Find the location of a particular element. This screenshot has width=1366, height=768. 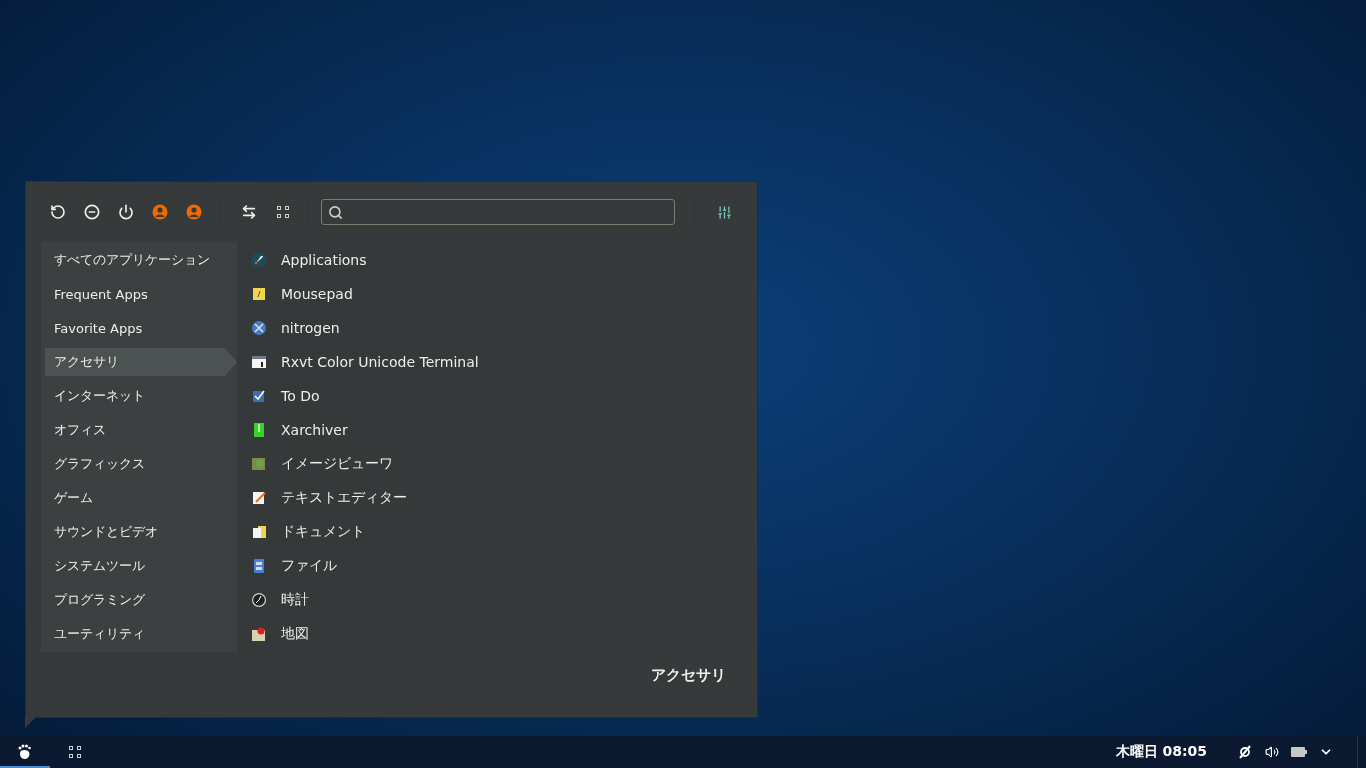

app-item: テキストエディター is located at coordinates (344, 498).